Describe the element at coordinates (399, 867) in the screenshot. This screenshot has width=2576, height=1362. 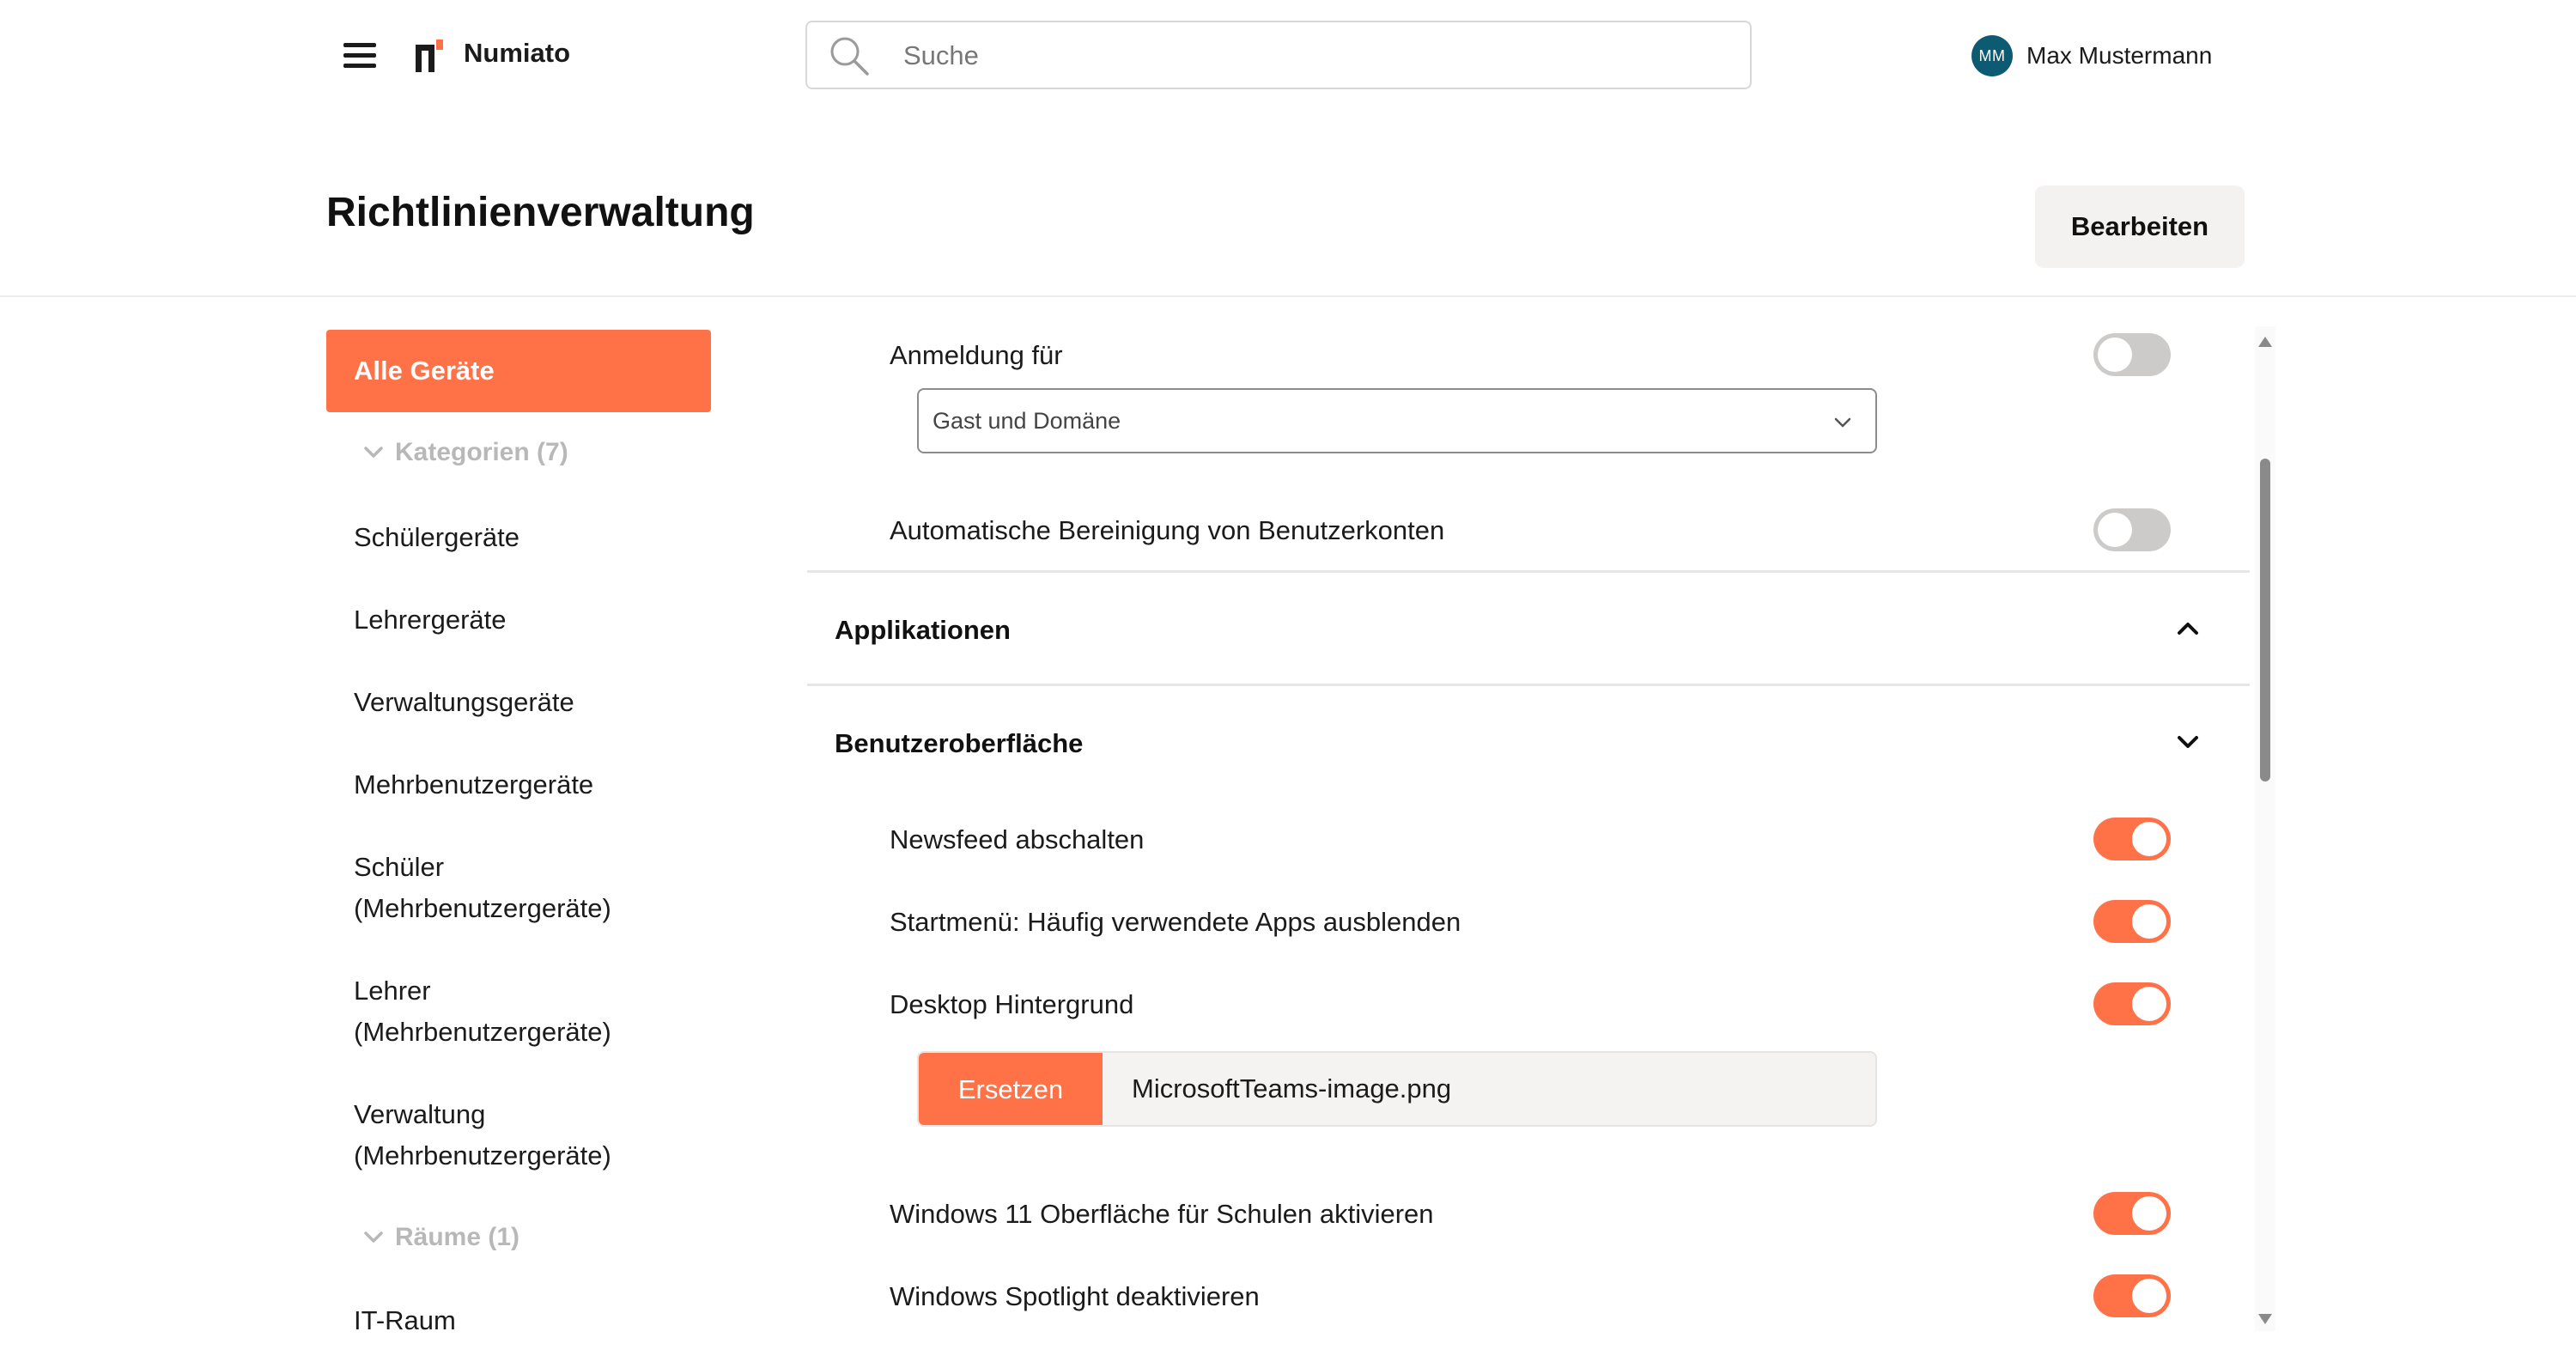
I see `sidebar-item-label: Schüler` at that location.